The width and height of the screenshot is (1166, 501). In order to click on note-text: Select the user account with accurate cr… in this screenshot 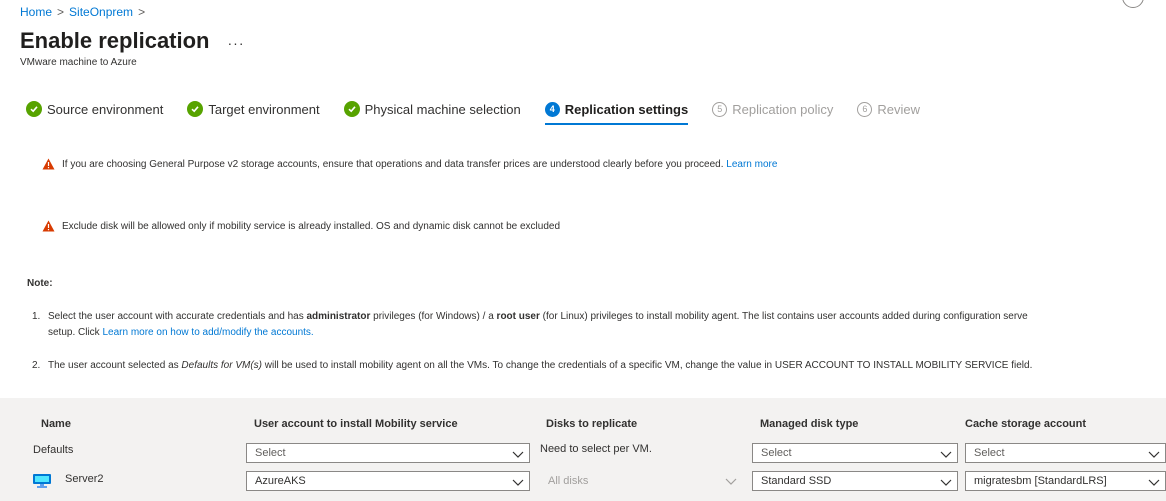, I will do `click(538, 316)`.